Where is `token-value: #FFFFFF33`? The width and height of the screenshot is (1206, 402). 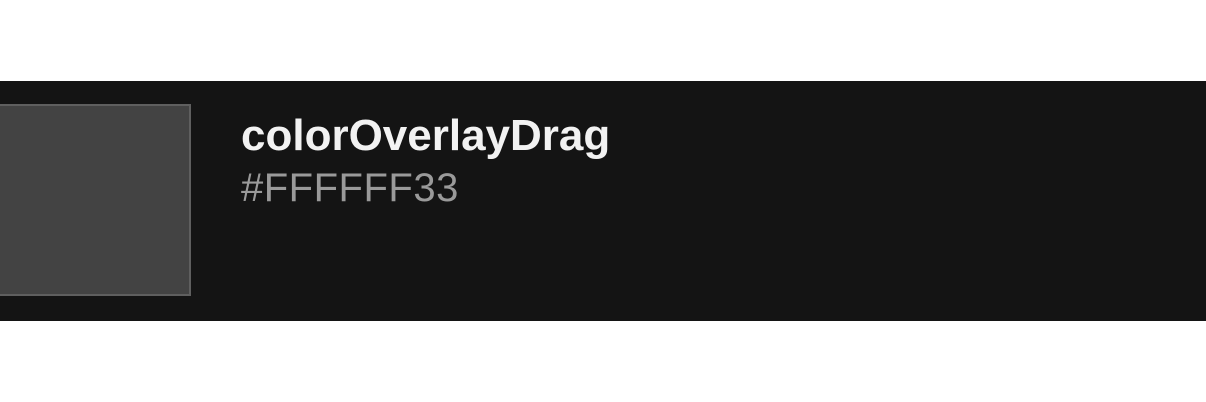 token-value: #FFFFFF33 is located at coordinates (350, 188).